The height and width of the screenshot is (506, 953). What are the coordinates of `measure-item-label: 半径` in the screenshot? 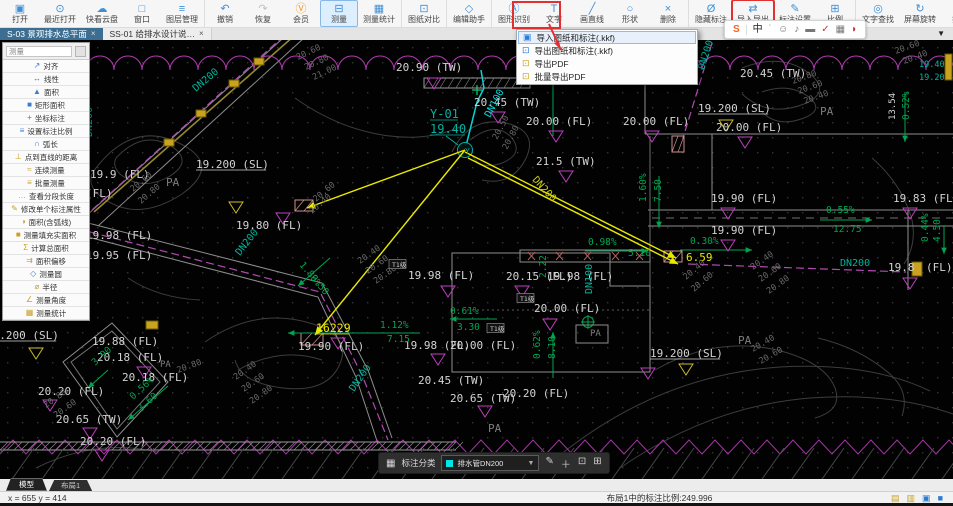 It's located at (50, 287).